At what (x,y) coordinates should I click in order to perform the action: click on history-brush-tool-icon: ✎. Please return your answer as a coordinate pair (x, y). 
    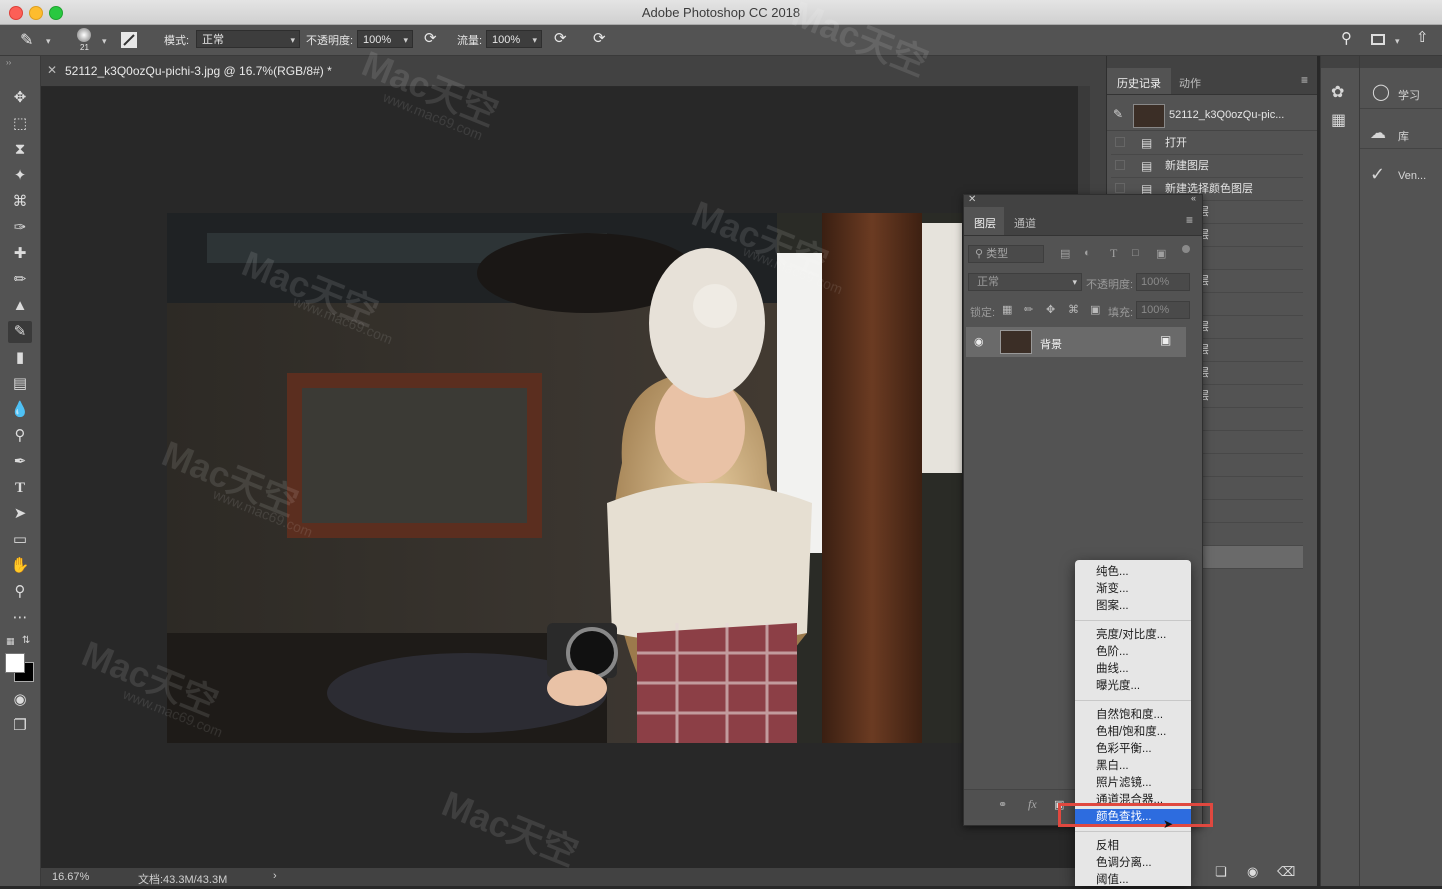
    Looking at the image, I should click on (20, 332).